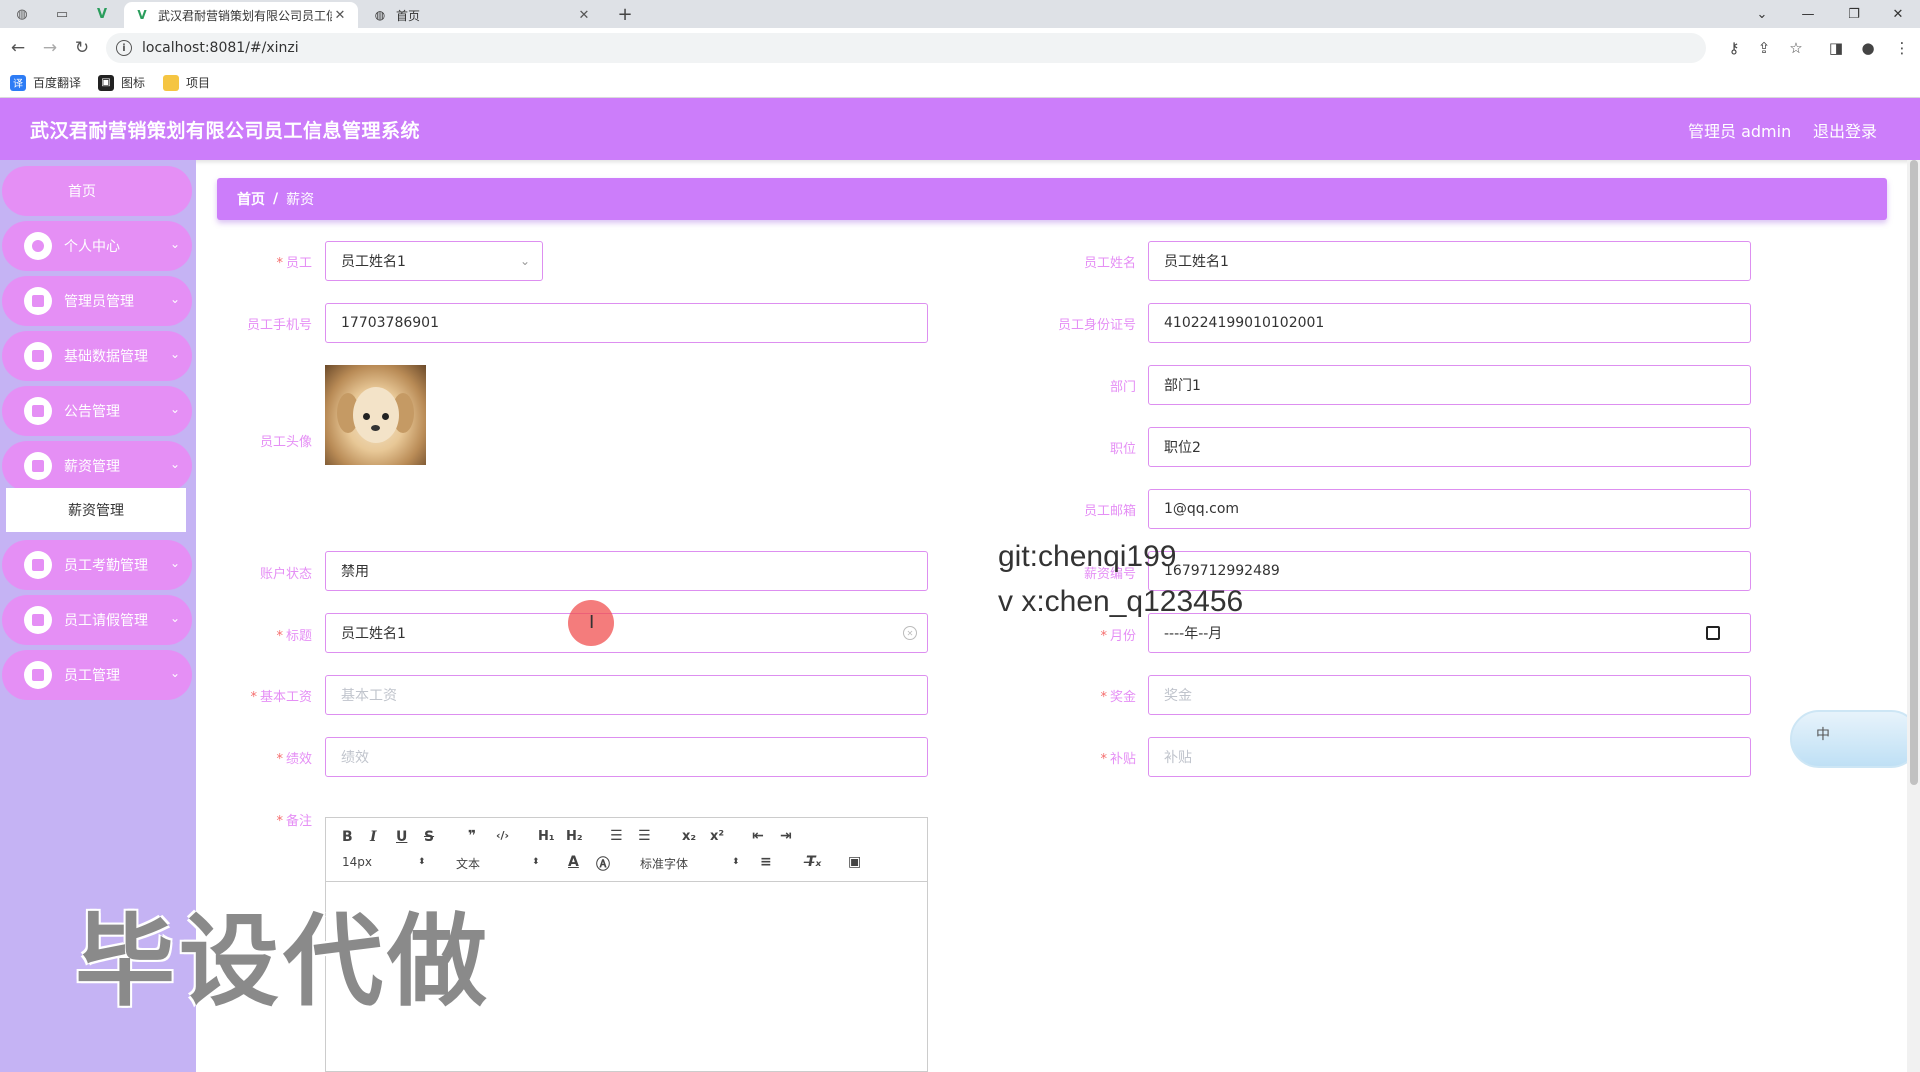 This screenshot has height=1072, width=1920. Describe the element at coordinates (97, 620) in the screenshot. I see `sidebar-item-leave: 员工请假管理 ⌄` at that location.